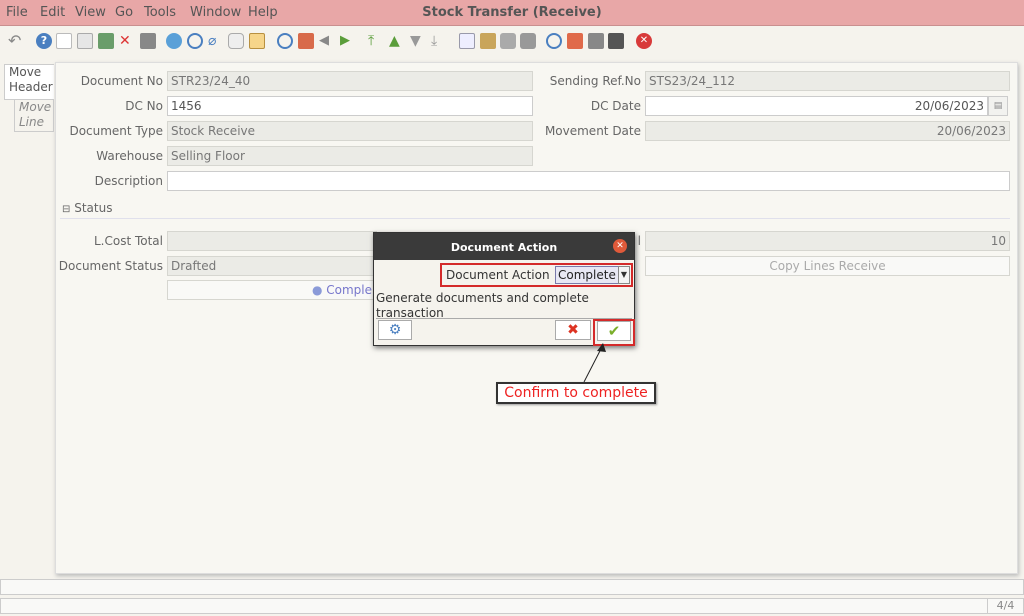 This screenshot has width=1024, height=616. I want to click on document-no-field: STR23/24_40, so click(350, 81).